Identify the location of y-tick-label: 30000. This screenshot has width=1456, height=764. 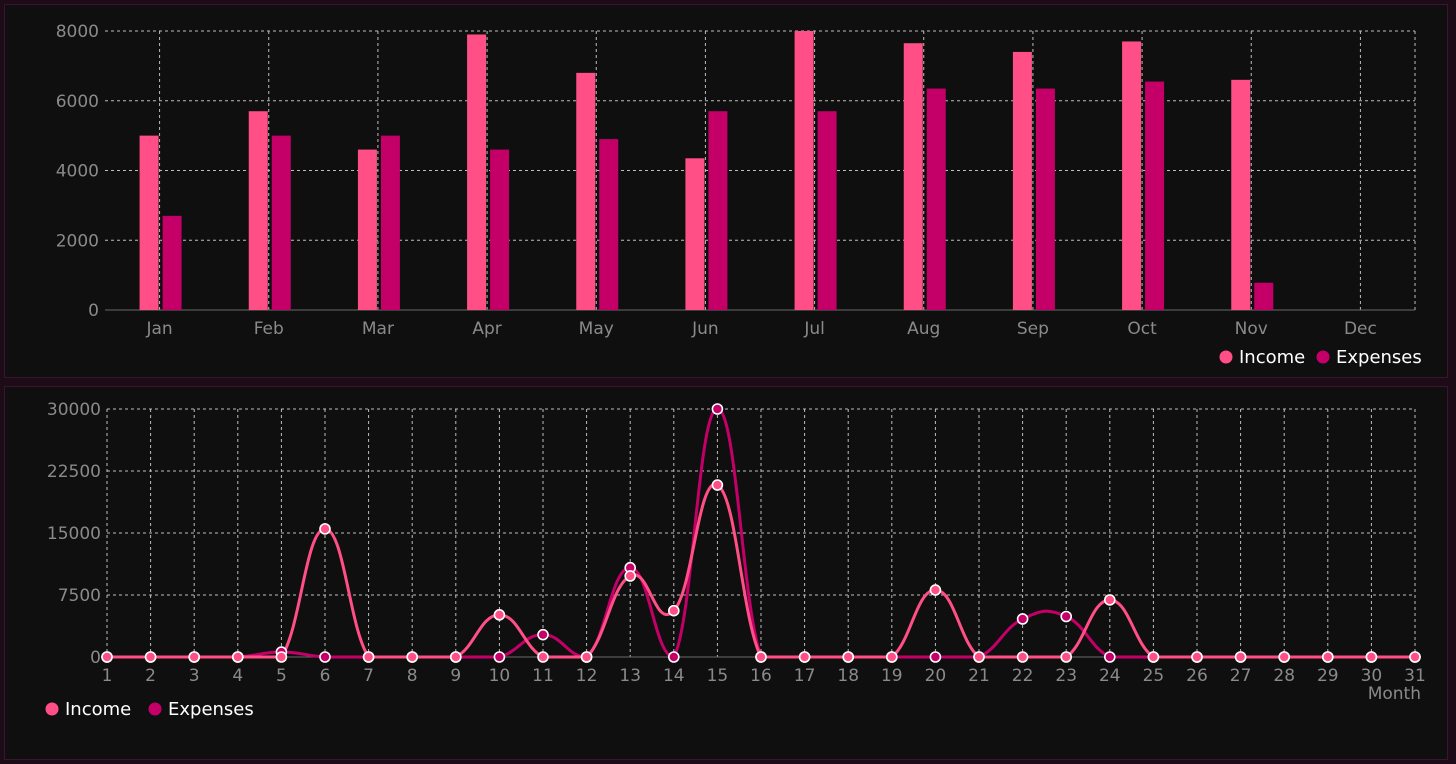
(74, 410).